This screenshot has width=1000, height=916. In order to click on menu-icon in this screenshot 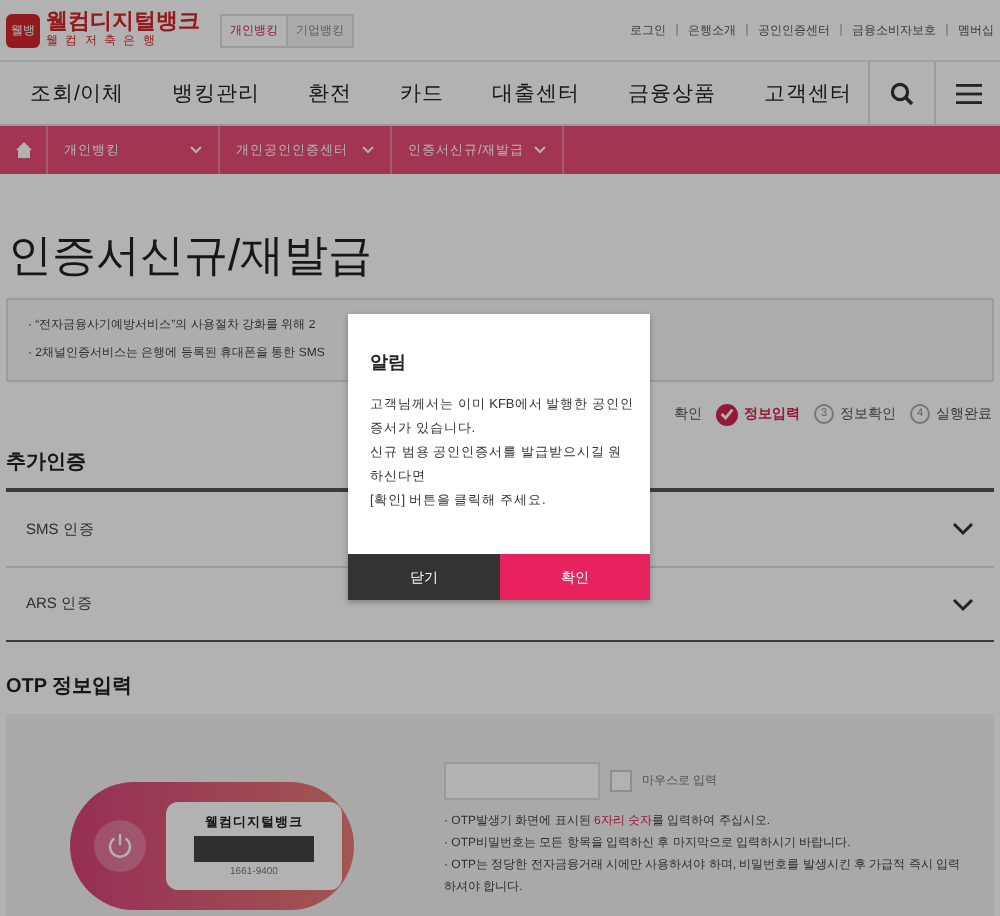, I will do `click(968, 93)`.